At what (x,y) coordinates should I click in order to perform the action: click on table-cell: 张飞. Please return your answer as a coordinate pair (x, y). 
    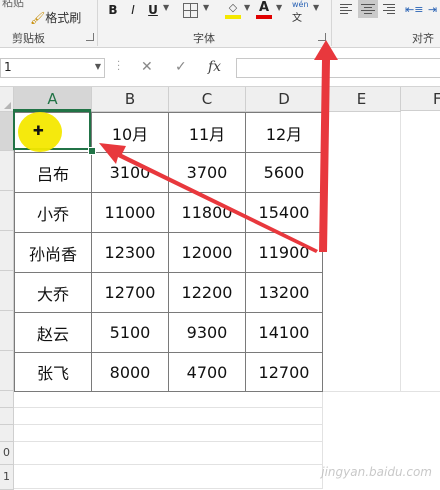
    Looking at the image, I should click on (53, 372).